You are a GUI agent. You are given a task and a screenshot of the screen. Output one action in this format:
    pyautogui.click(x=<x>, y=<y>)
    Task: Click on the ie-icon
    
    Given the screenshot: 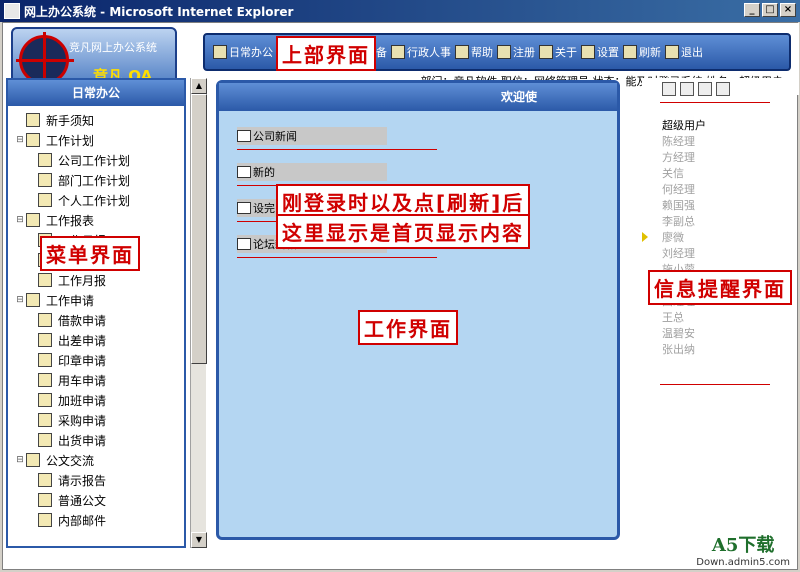 What is the action you would take?
    pyautogui.click(x=12, y=11)
    